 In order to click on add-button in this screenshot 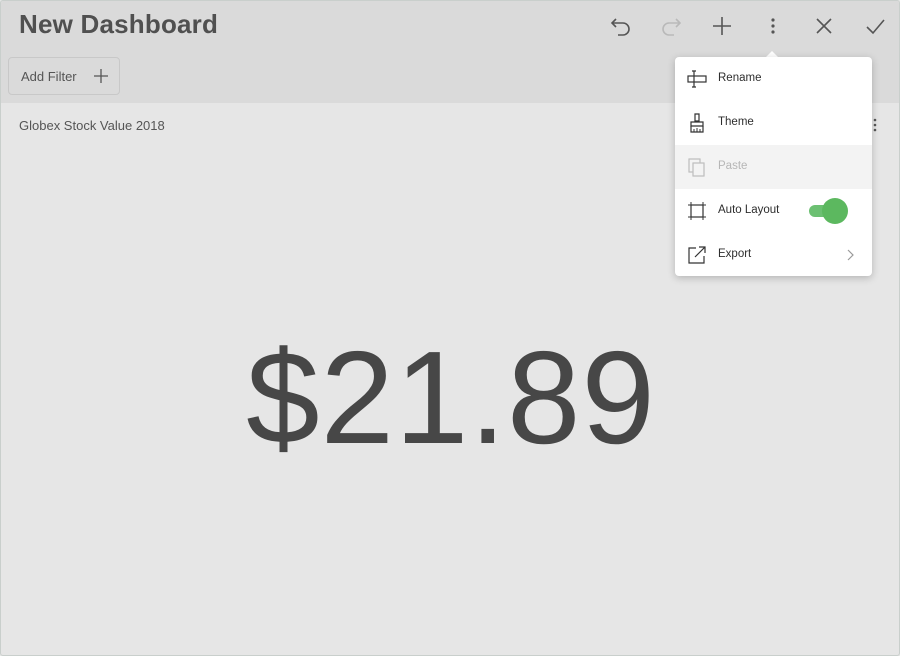, I will do `click(722, 26)`.